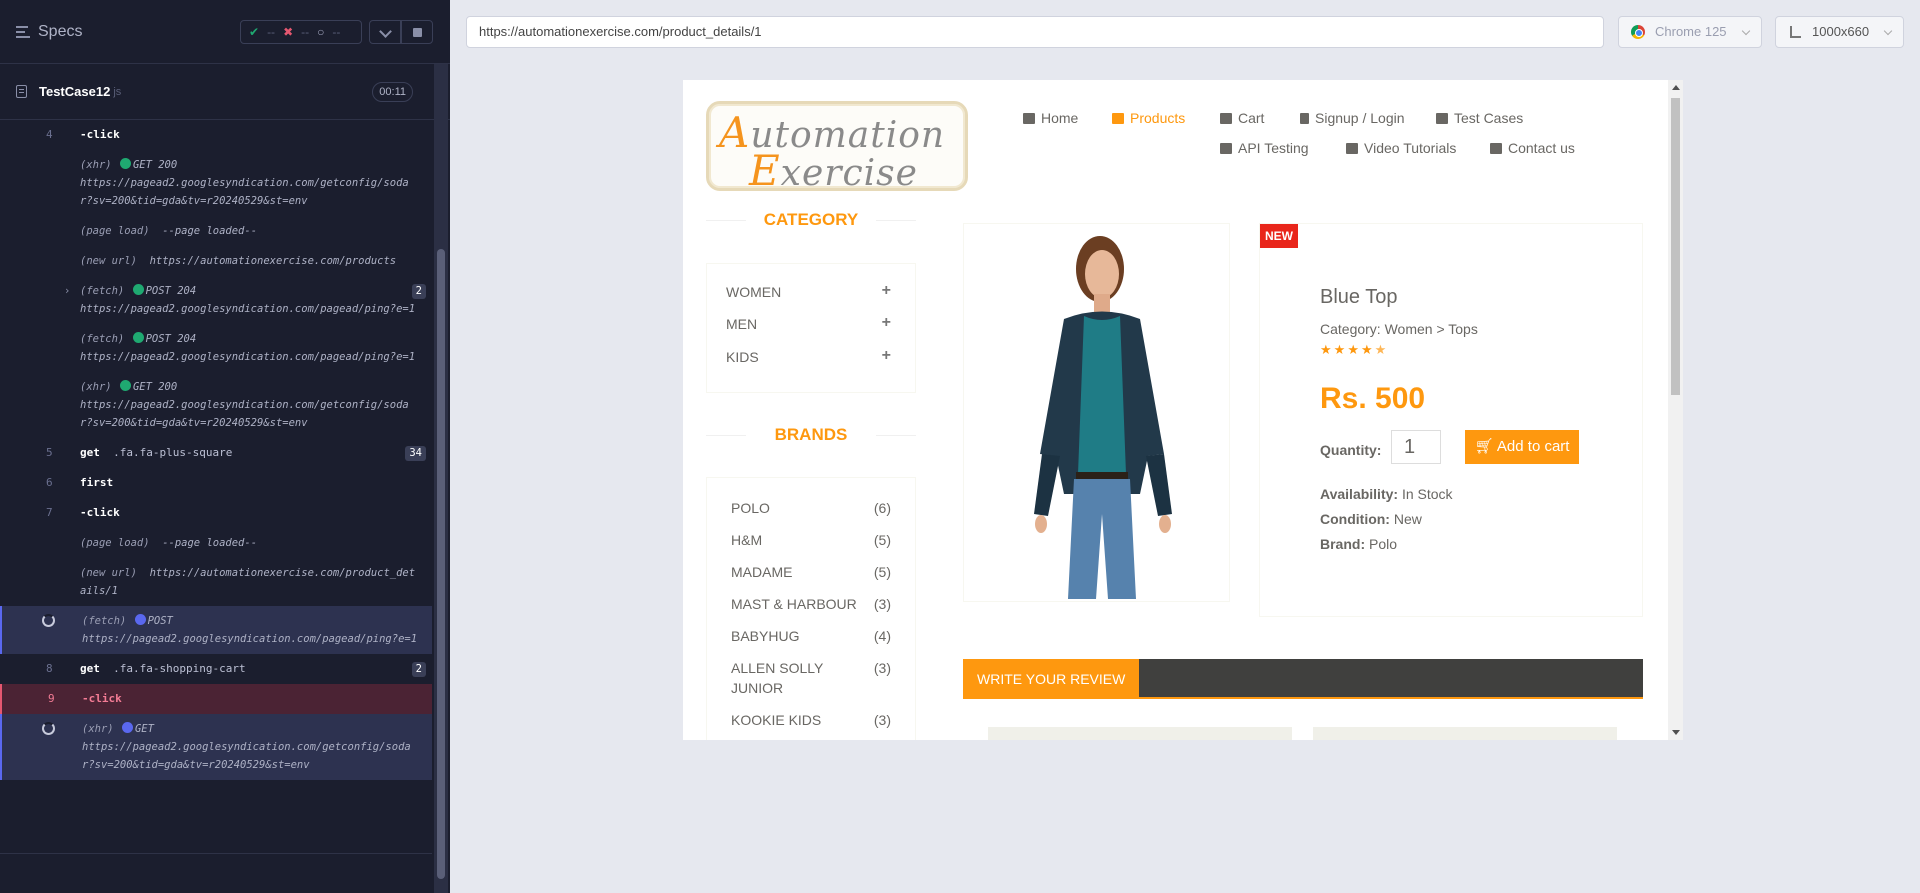  Describe the element at coordinates (171, 339) in the screenshot. I see `request-status: POST 204` at that location.